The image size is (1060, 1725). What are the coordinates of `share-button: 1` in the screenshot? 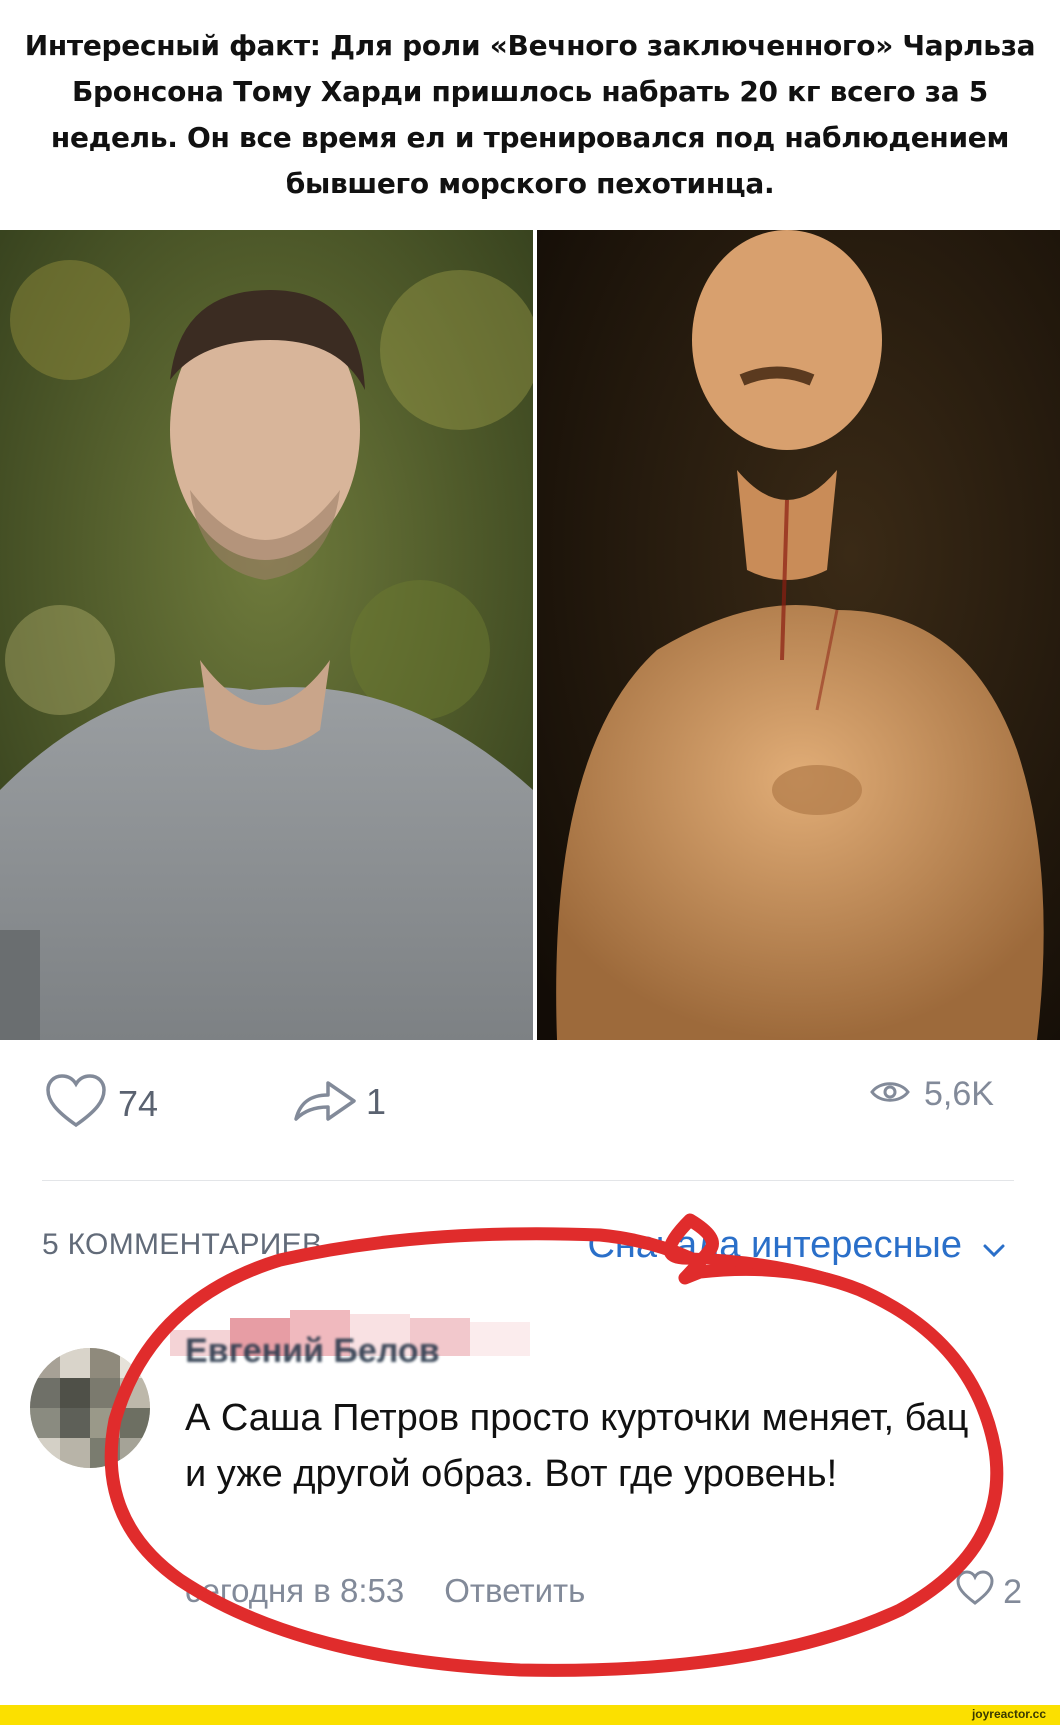 It's located at (338, 1101).